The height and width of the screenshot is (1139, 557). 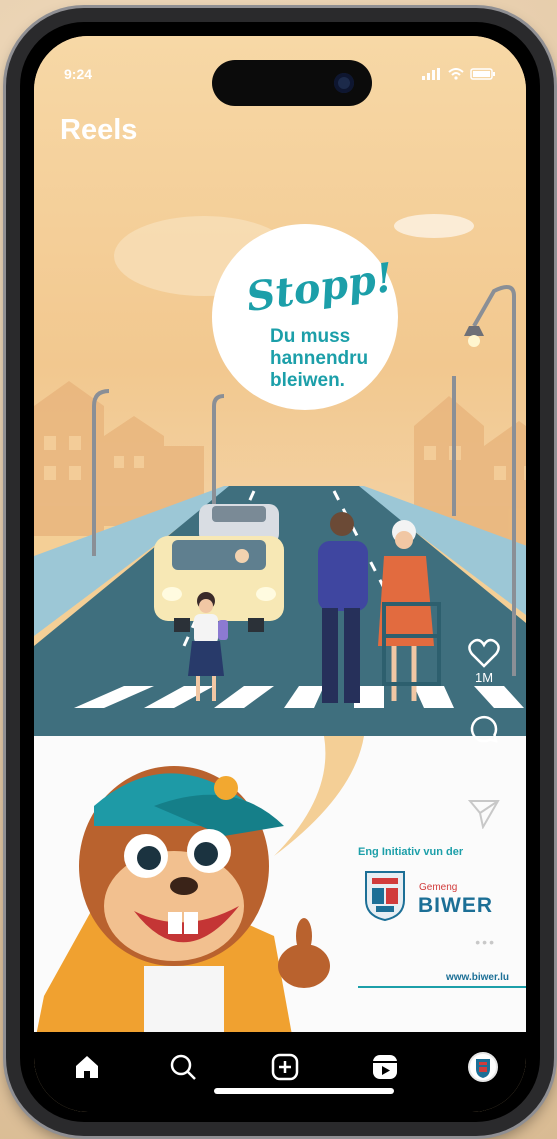 What do you see at coordinates (292, 83) in the screenshot?
I see `dynamic-island` at bounding box center [292, 83].